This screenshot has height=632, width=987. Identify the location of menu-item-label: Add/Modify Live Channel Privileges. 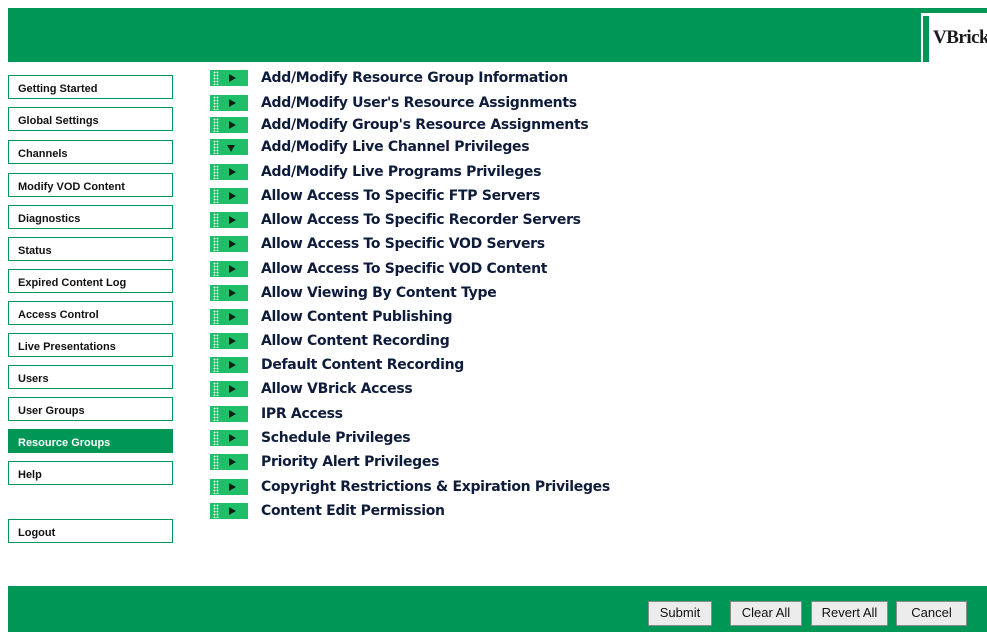
(395, 147).